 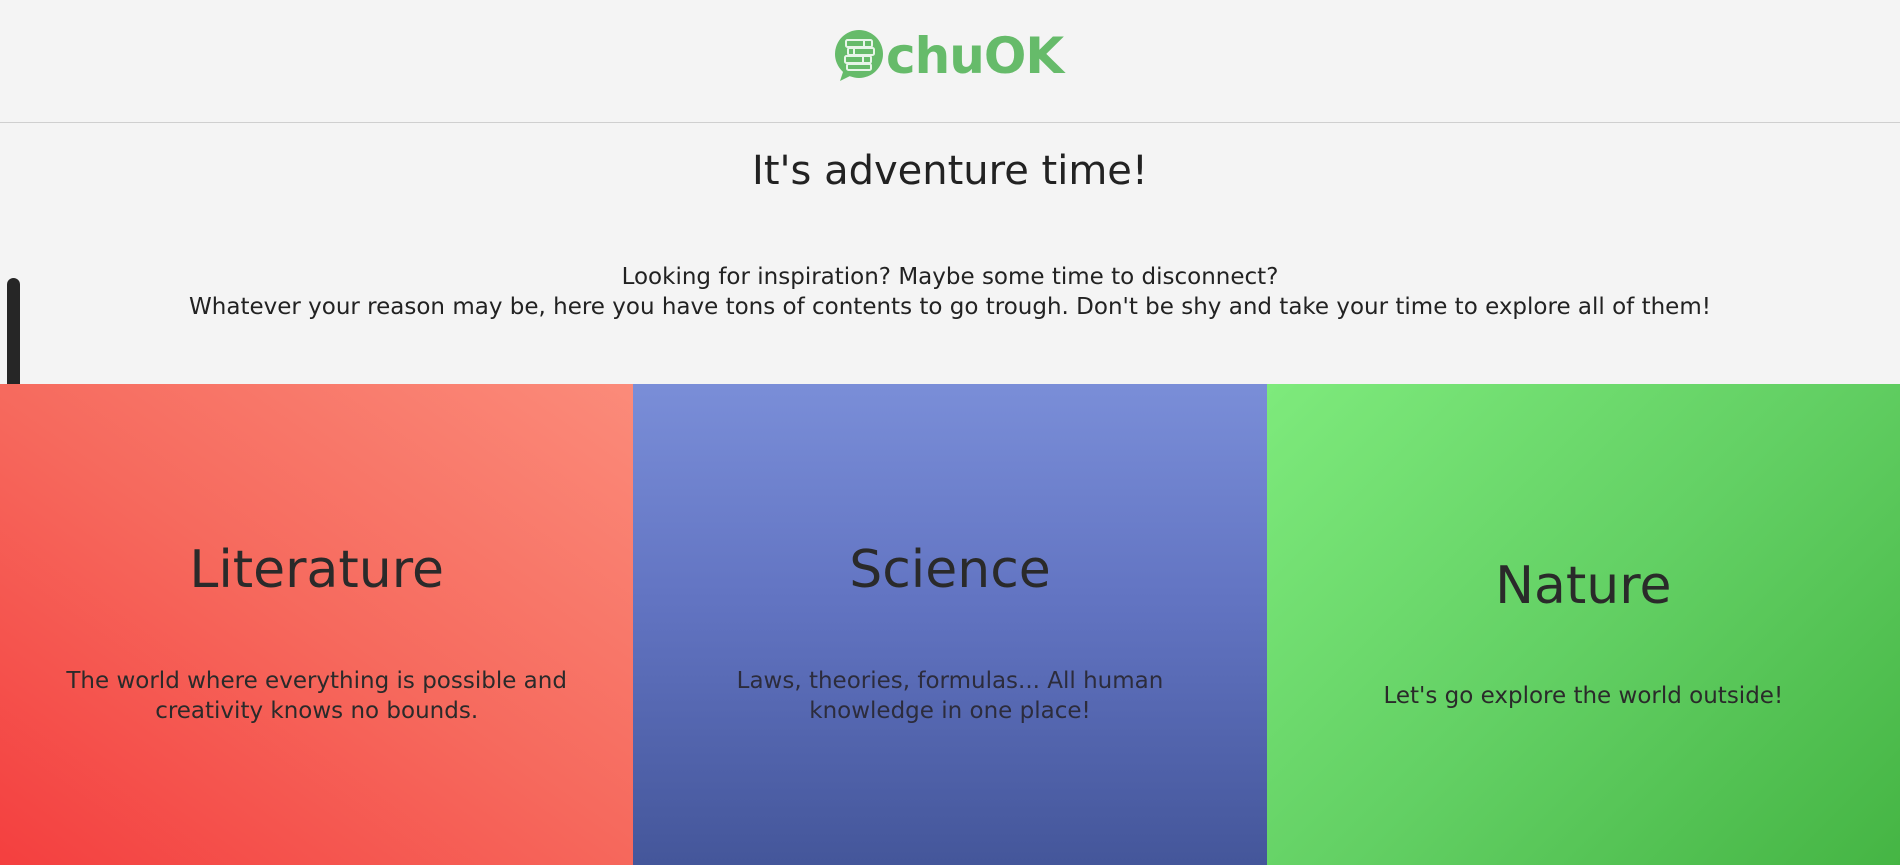 I want to click on logo-text: chuOK, so click(x=975, y=56).